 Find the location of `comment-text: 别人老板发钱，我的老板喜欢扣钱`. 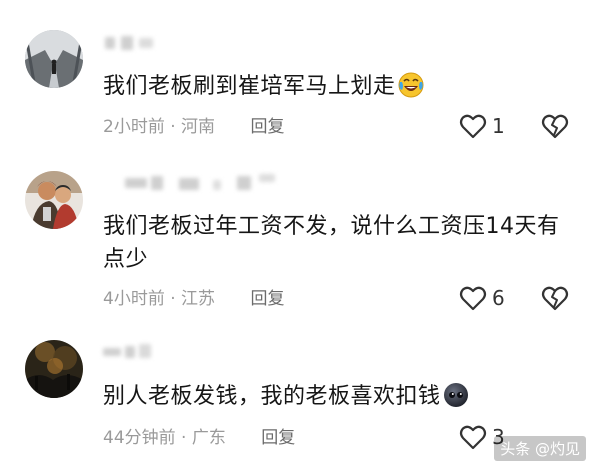

comment-text: 别人老板发钱，我的老板喜欢扣钱 is located at coordinates (338, 396).